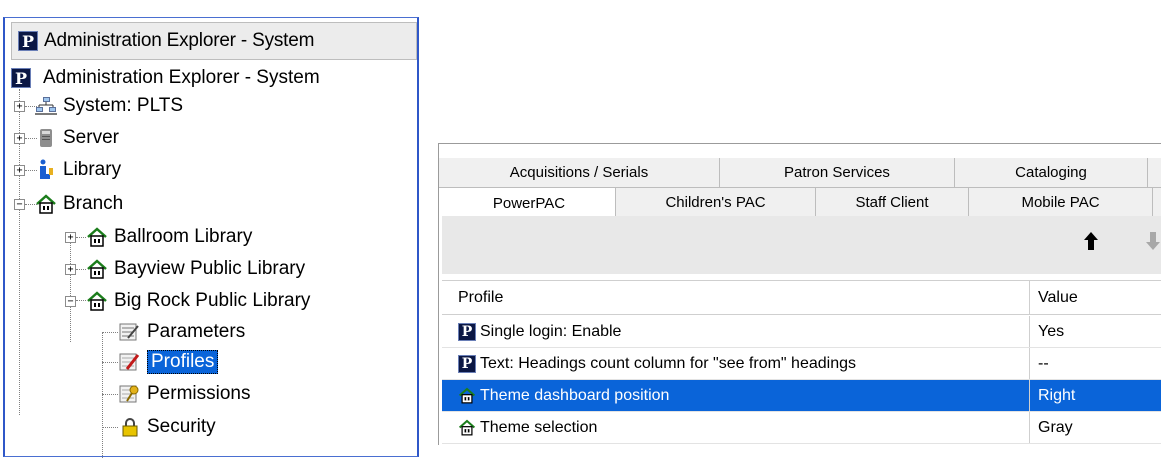  Describe the element at coordinates (716, 203) in the screenshot. I see `tab-childrens-pac: Children's PAC` at that location.